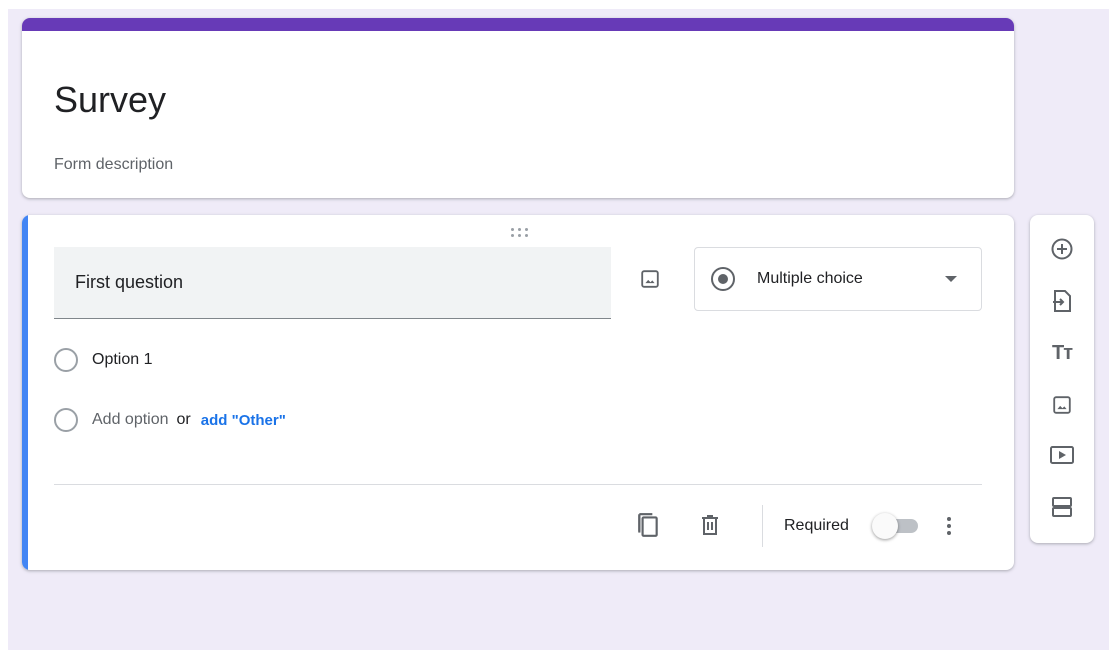  I want to click on question-type-label: Multiple choice, so click(810, 278).